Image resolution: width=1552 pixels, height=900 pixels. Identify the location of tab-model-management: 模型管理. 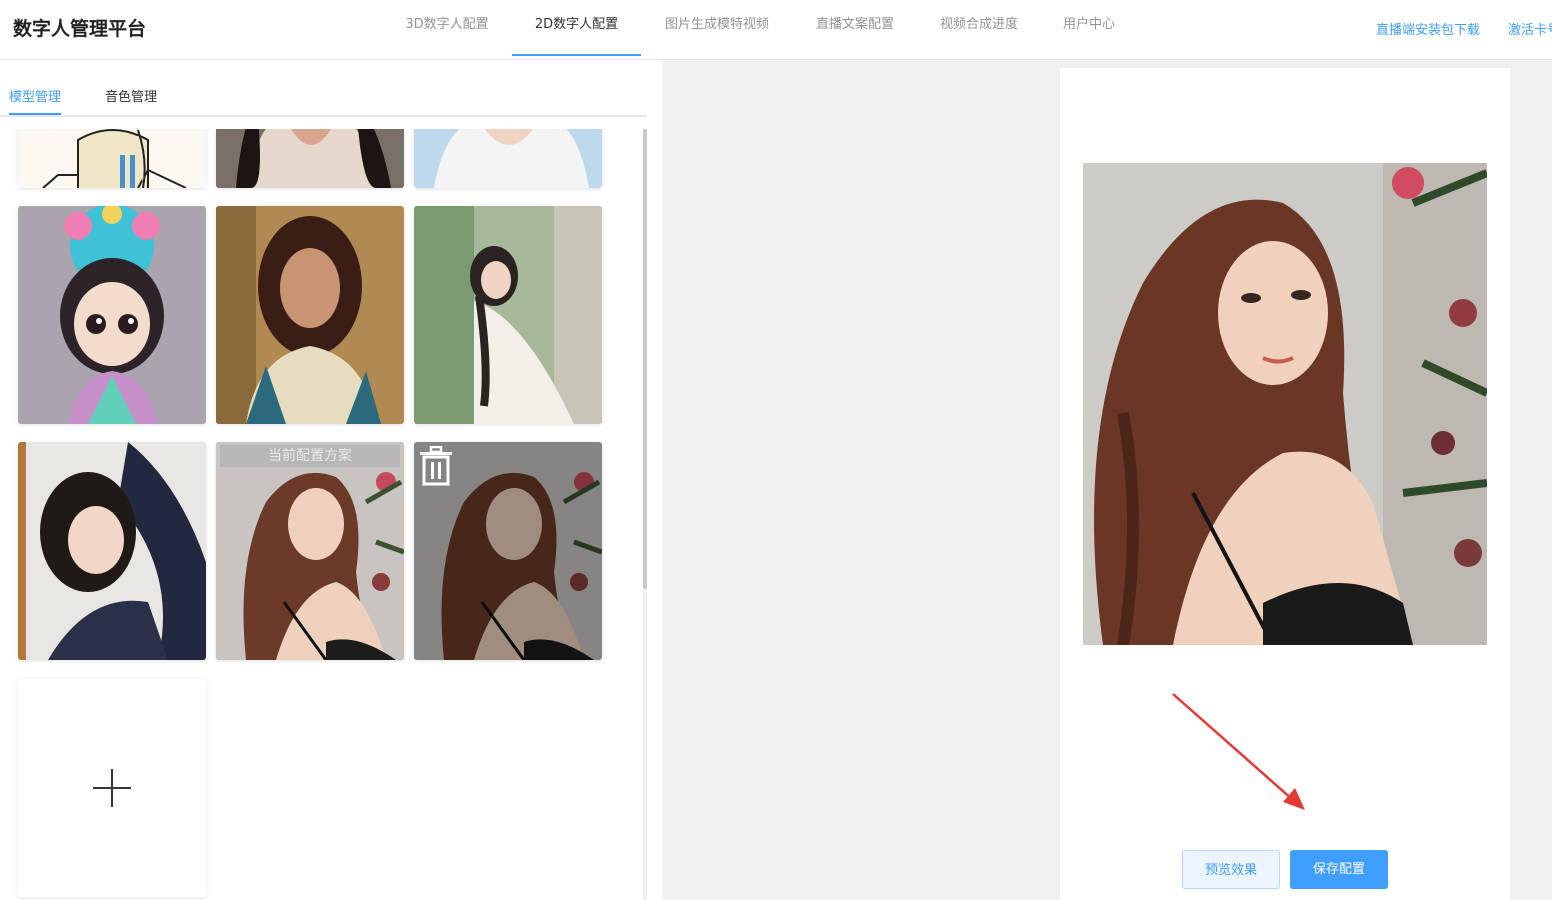
(35, 100).